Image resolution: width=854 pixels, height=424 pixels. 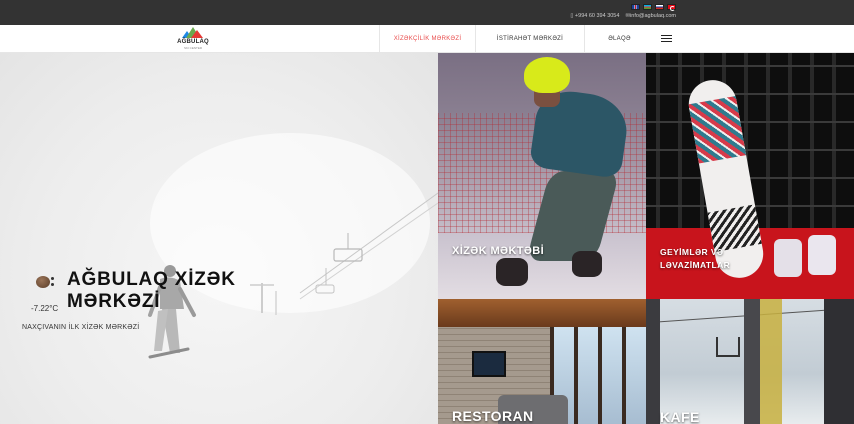 What do you see at coordinates (542, 176) in the screenshot?
I see `tile-ski-school: XİZƏK MƏKTƏBİ` at bounding box center [542, 176].